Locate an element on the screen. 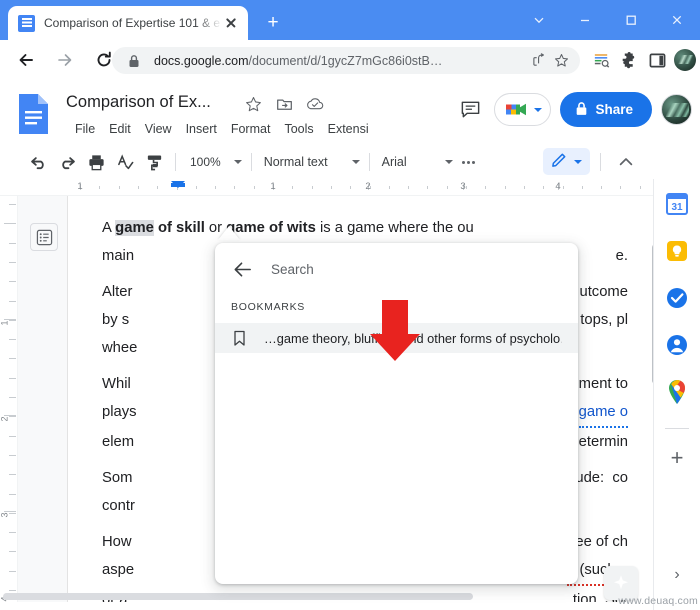 The image size is (700, 610). formatting-toolbar: 100% Normal text Arial is located at coordinates (350, 162).